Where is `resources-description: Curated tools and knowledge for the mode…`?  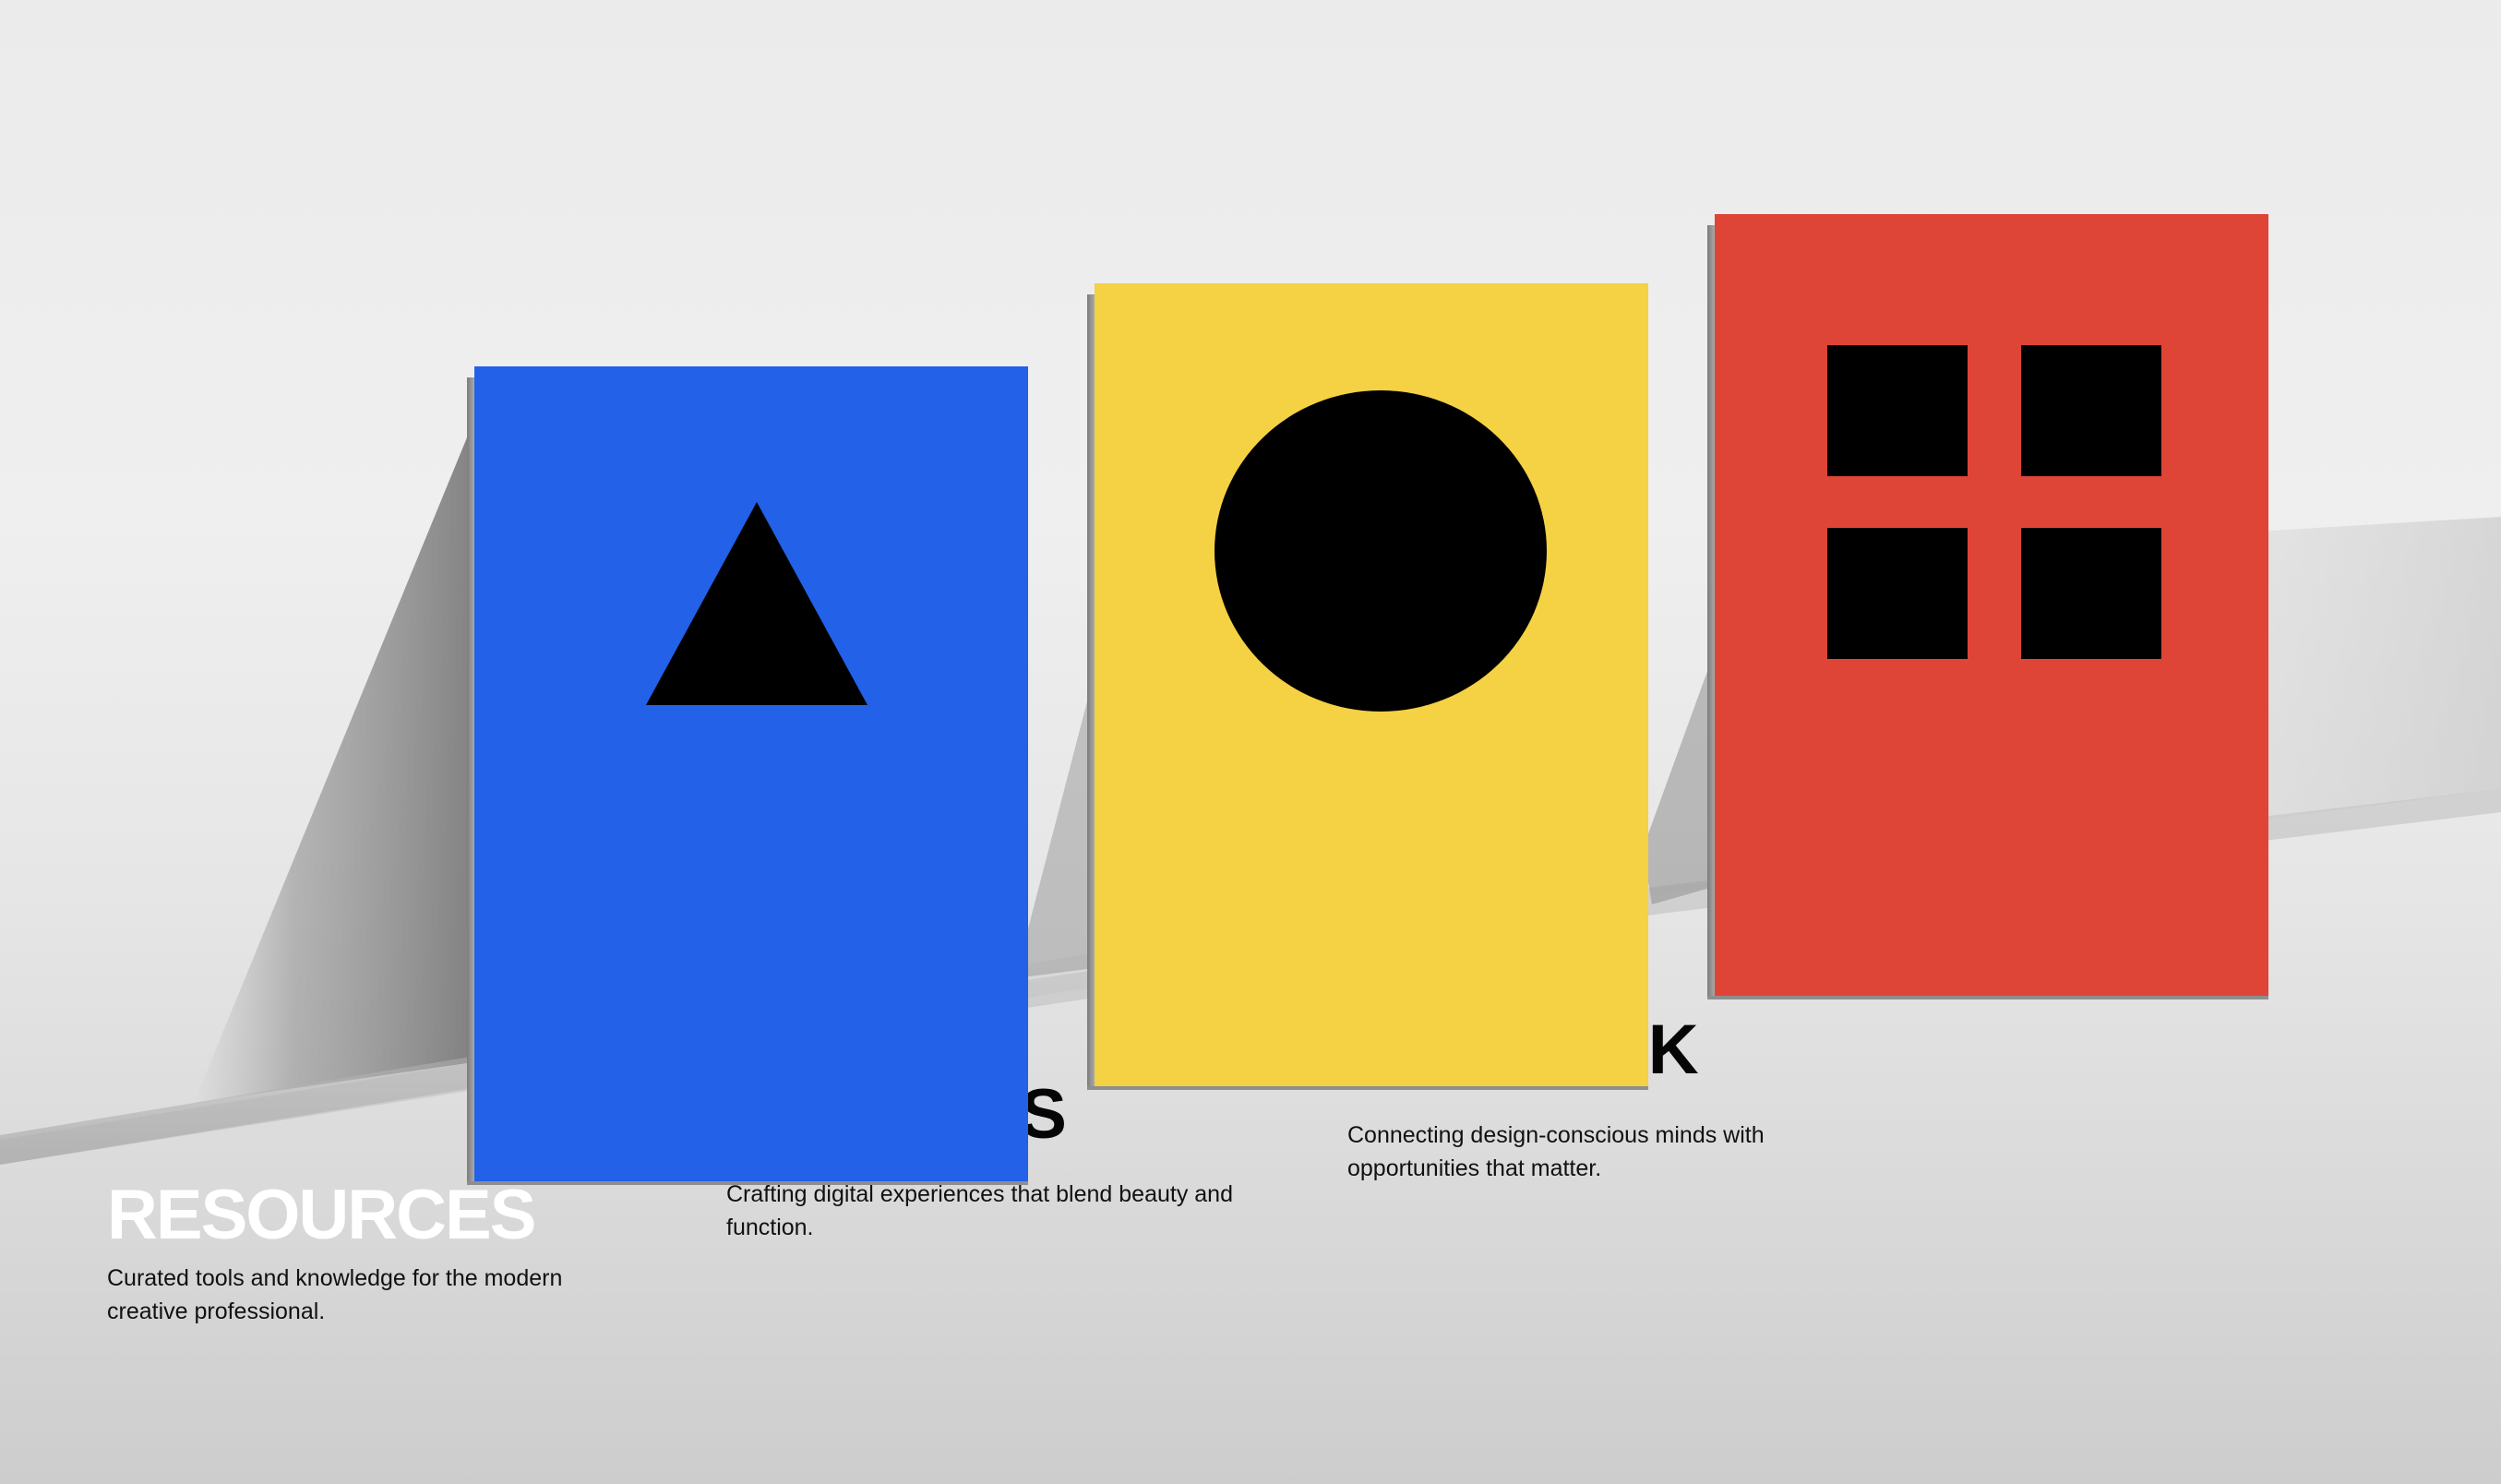 resources-description: Curated tools and knowledge for the mode… is located at coordinates (335, 1294).